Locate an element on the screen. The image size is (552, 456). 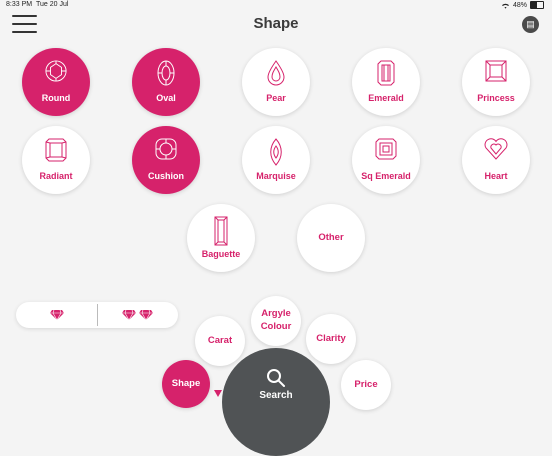
shape-sq-emerald: Sq Emerald is located at coordinates (386, 160).